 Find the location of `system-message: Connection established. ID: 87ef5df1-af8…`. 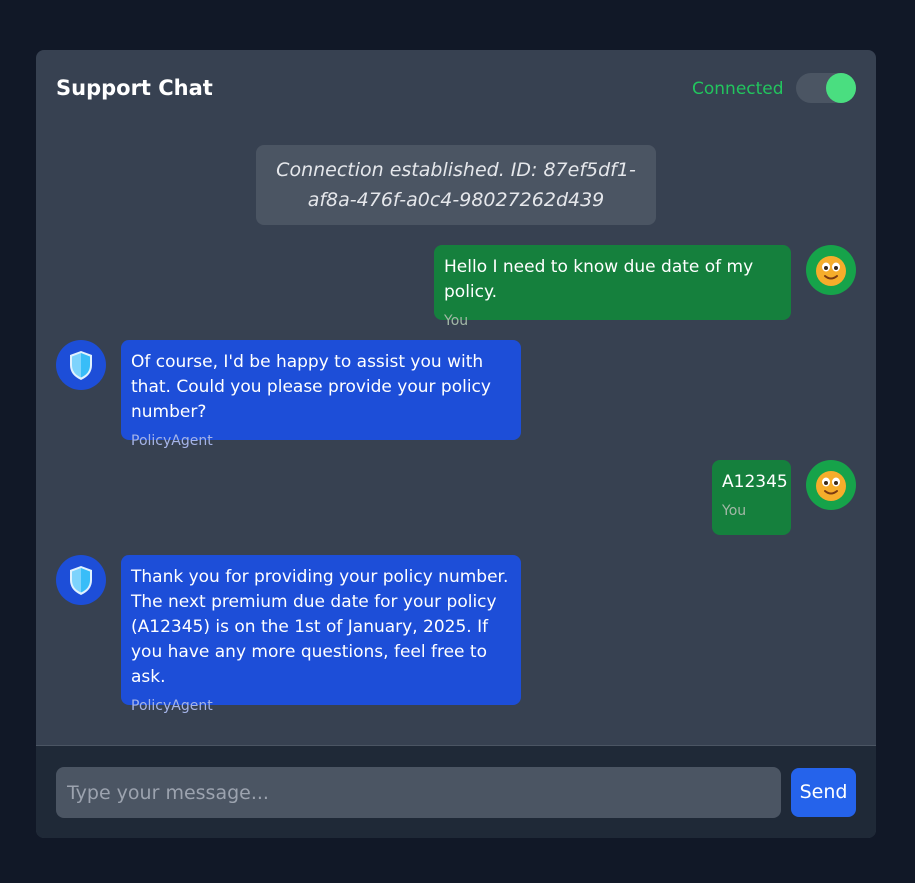

system-message: Connection established. ID: 87ef5df1-af8… is located at coordinates (456, 185).